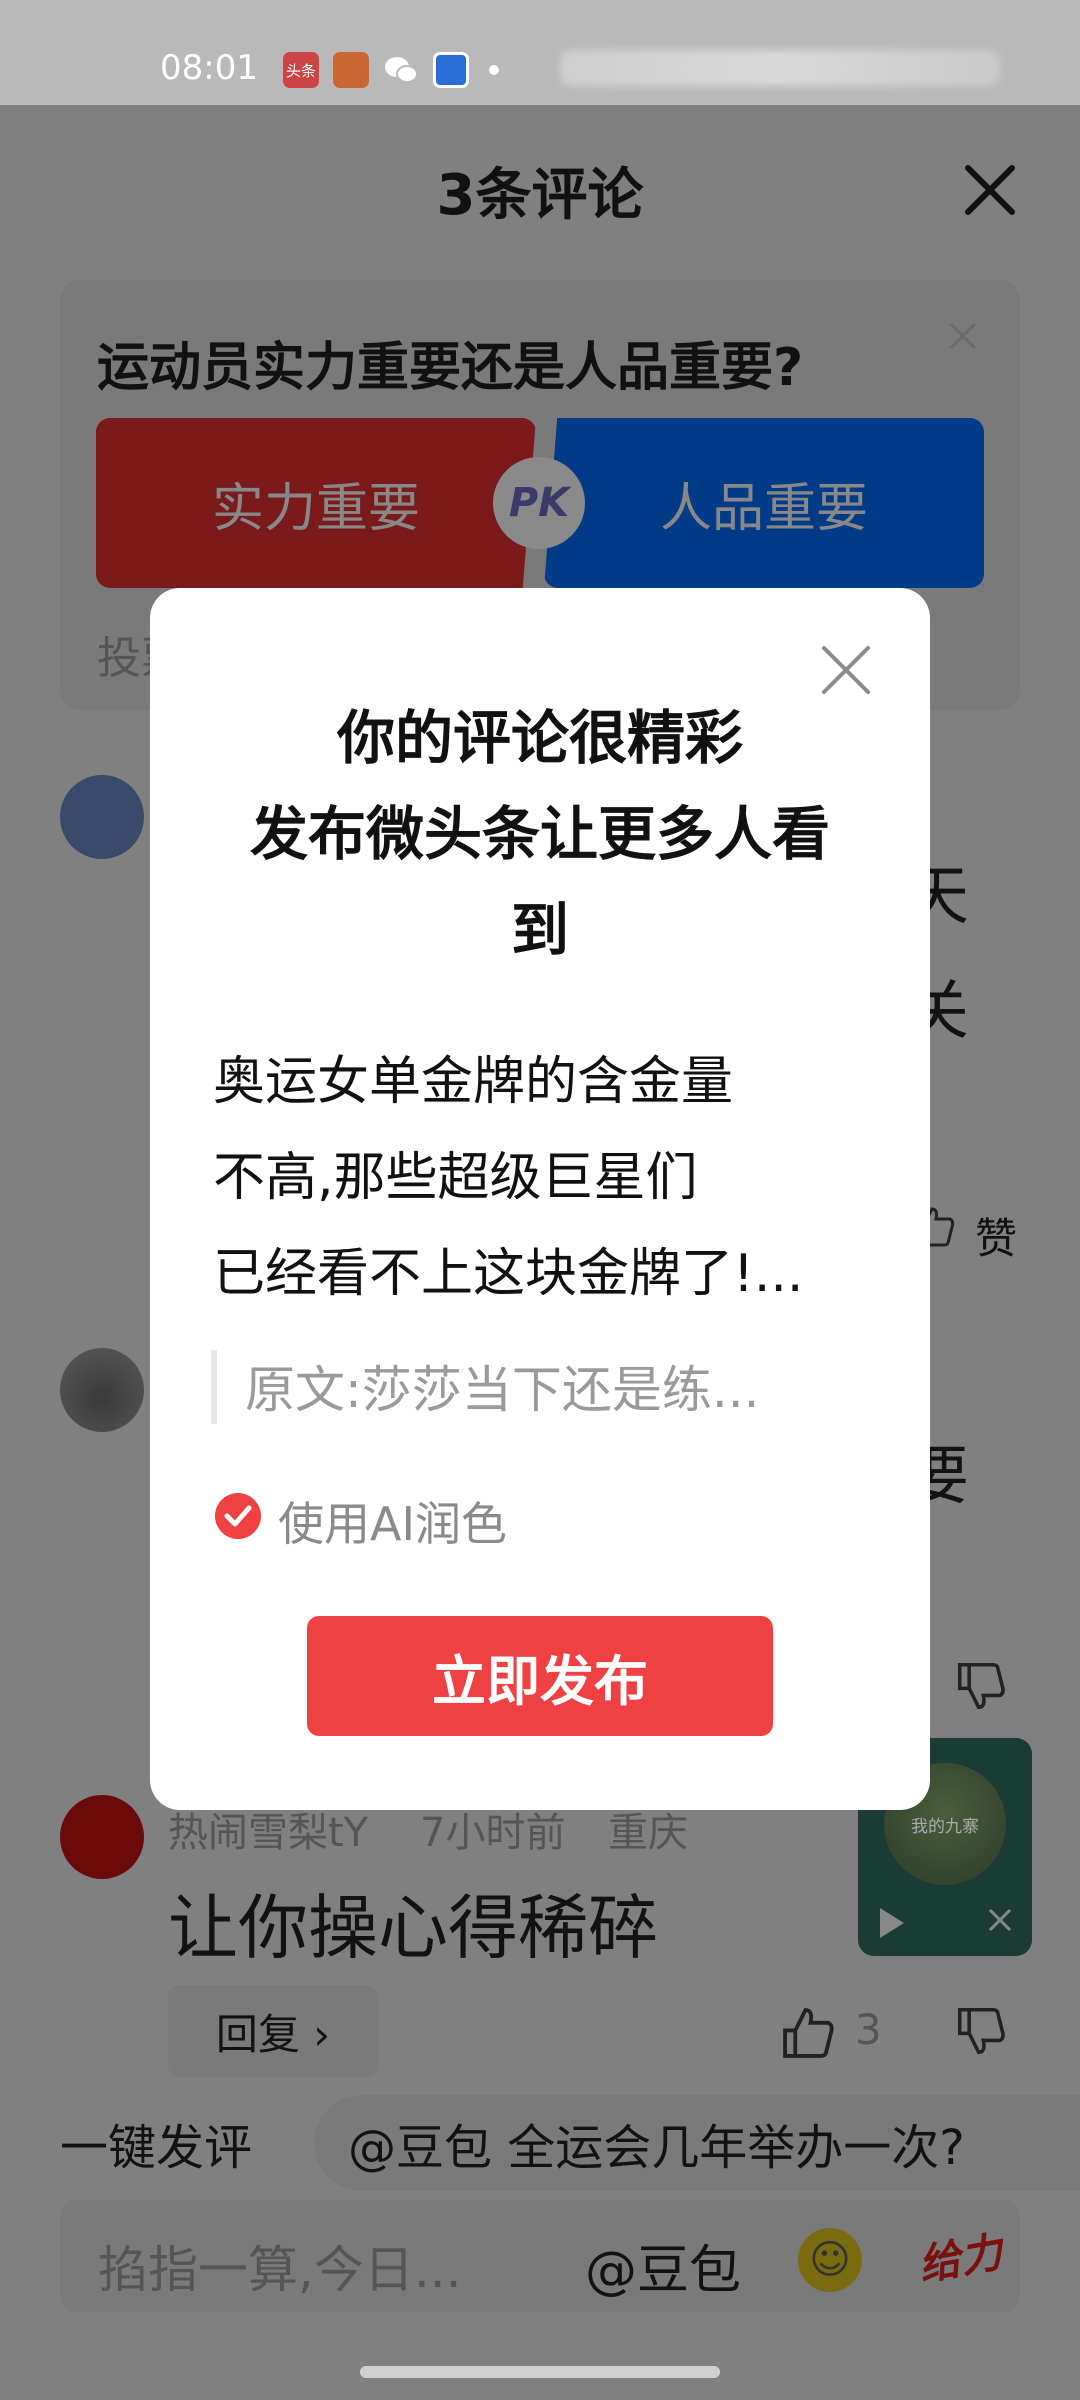 The image size is (1080, 2400). What do you see at coordinates (540, 195) in the screenshot?
I see `comment-count-title: 3条评论` at bounding box center [540, 195].